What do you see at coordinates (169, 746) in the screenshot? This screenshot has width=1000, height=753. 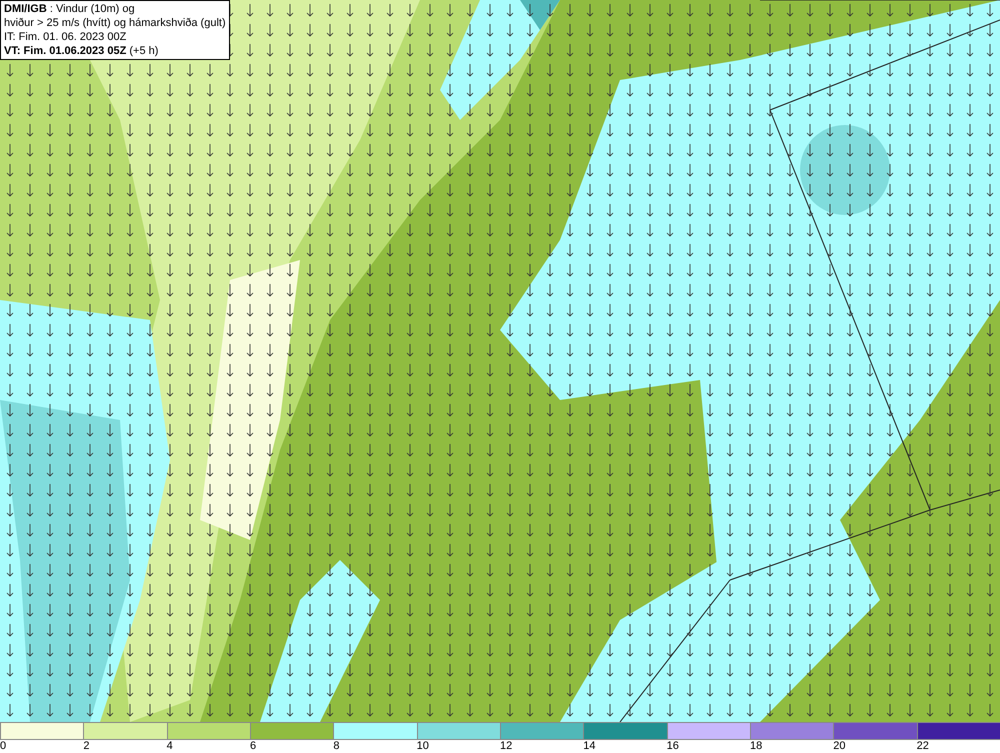 I see `legend-label: 4` at bounding box center [169, 746].